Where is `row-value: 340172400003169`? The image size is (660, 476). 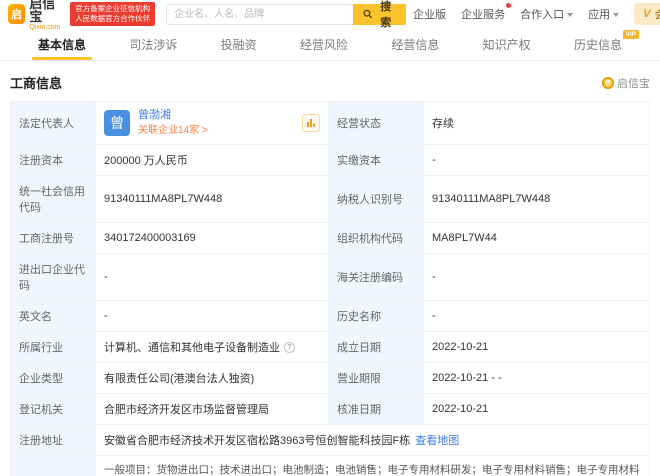
row-value: 340172400003169 is located at coordinates (212, 238).